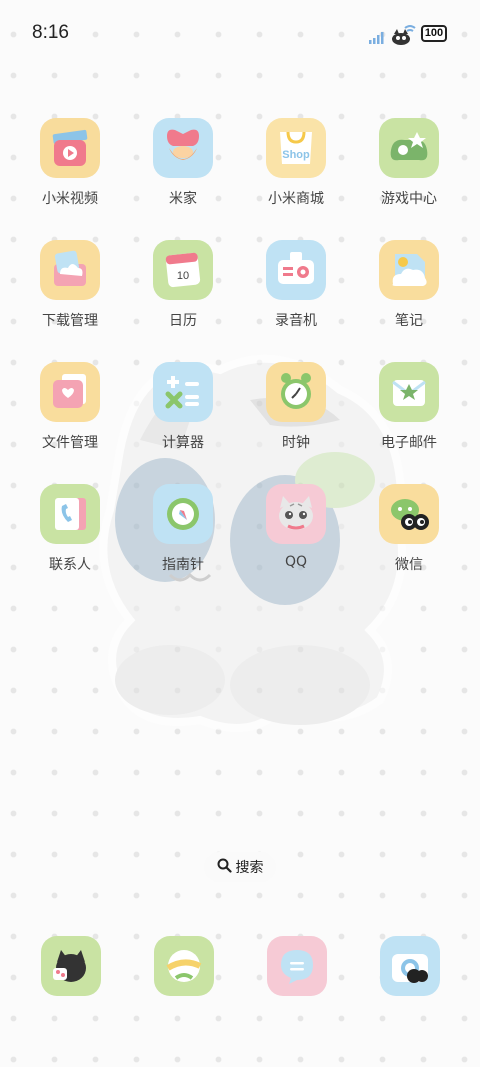 This screenshot has width=480, height=1067. I want to click on app-label: 米家, so click(183, 199).